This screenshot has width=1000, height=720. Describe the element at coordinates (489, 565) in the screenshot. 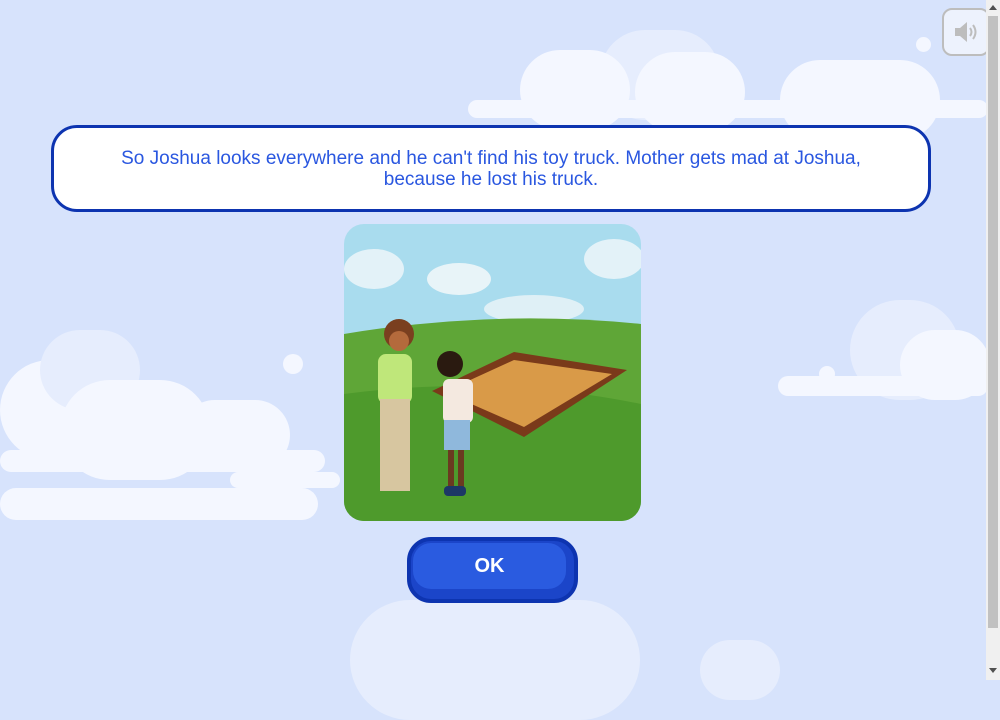

I see `ok-label: OK` at that location.